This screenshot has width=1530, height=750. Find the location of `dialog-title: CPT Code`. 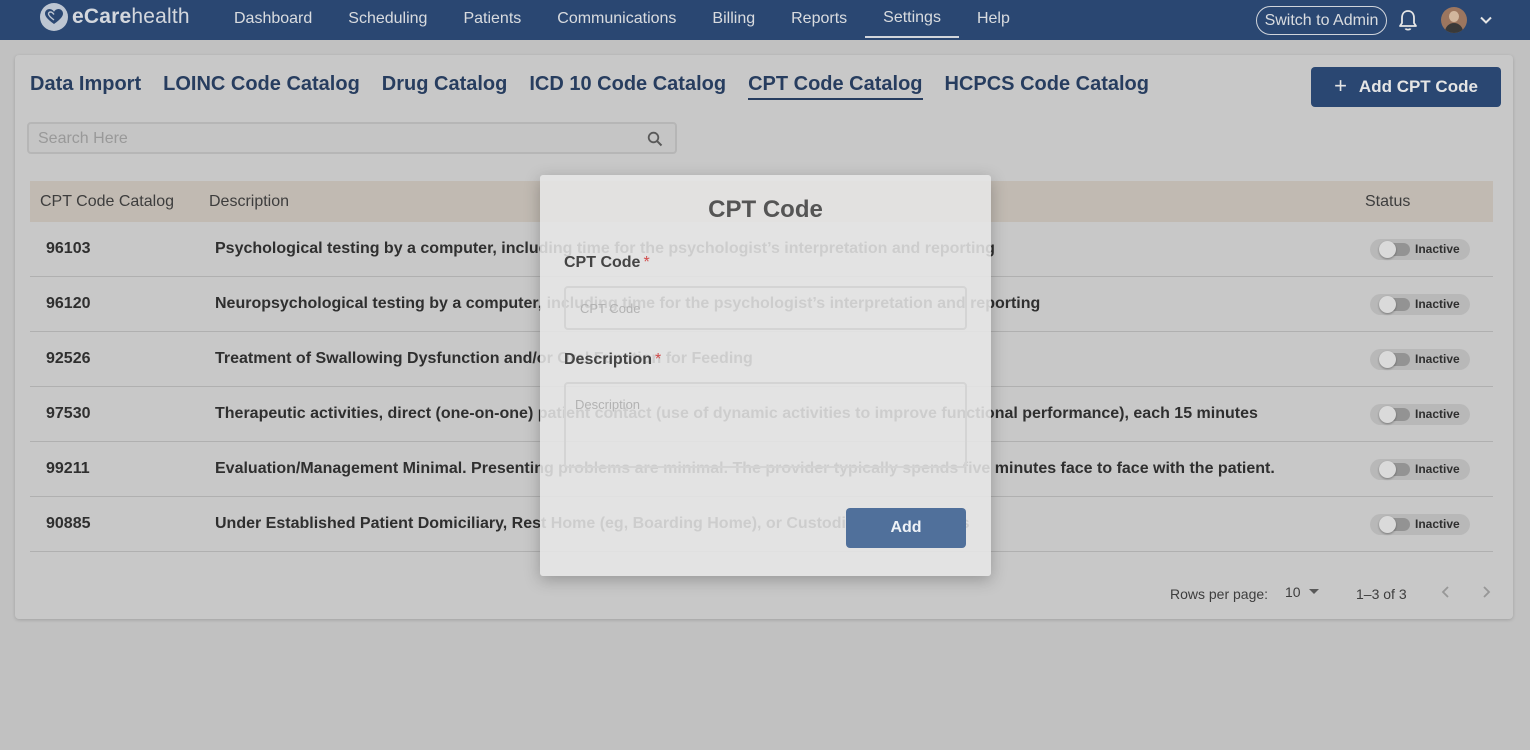

dialog-title: CPT Code is located at coordinates (765, 209).